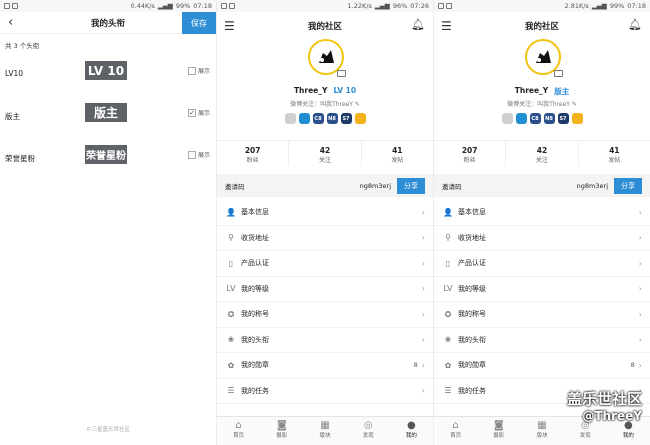 The height and width of the screenshot is (445, 650). I want to click on grid-icon: ▦, so click(325, 425).